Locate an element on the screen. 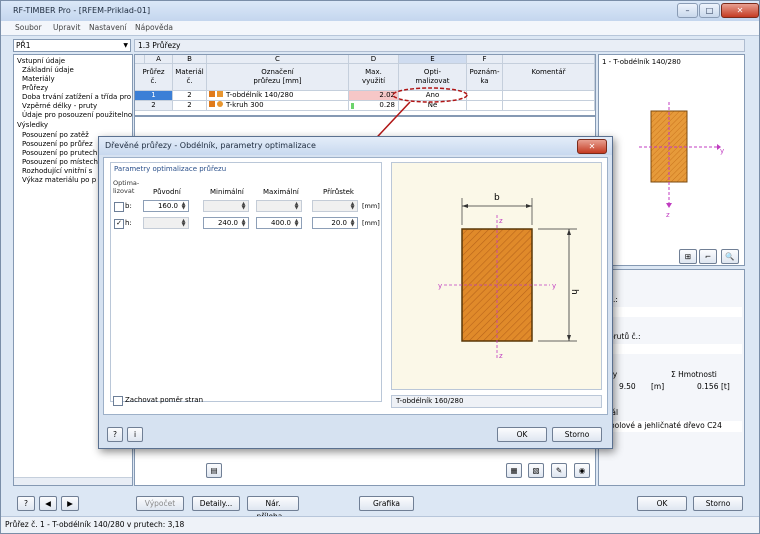 This screenshot has height=534, width=760. b-unit: [mm] is located at coordinates (371, 206).